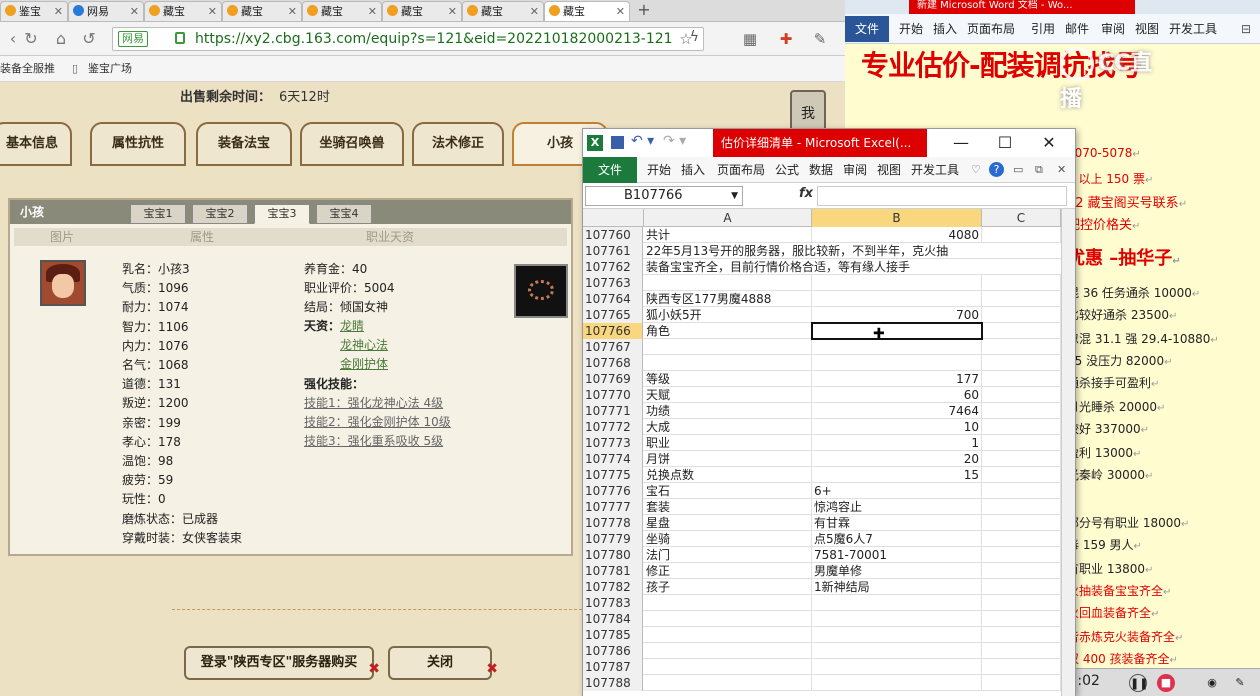 The image size is (1260, 696). Describe the element at coordinates (373, 403) in the screenshot. I see `skill-link: 技能1：强化龙神心法 4级` at that location.